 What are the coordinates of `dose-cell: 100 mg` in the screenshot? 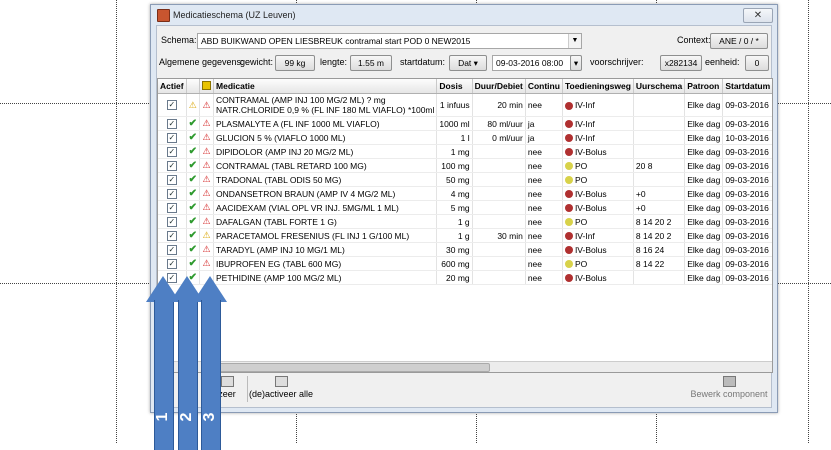 It's located at (454, 165).